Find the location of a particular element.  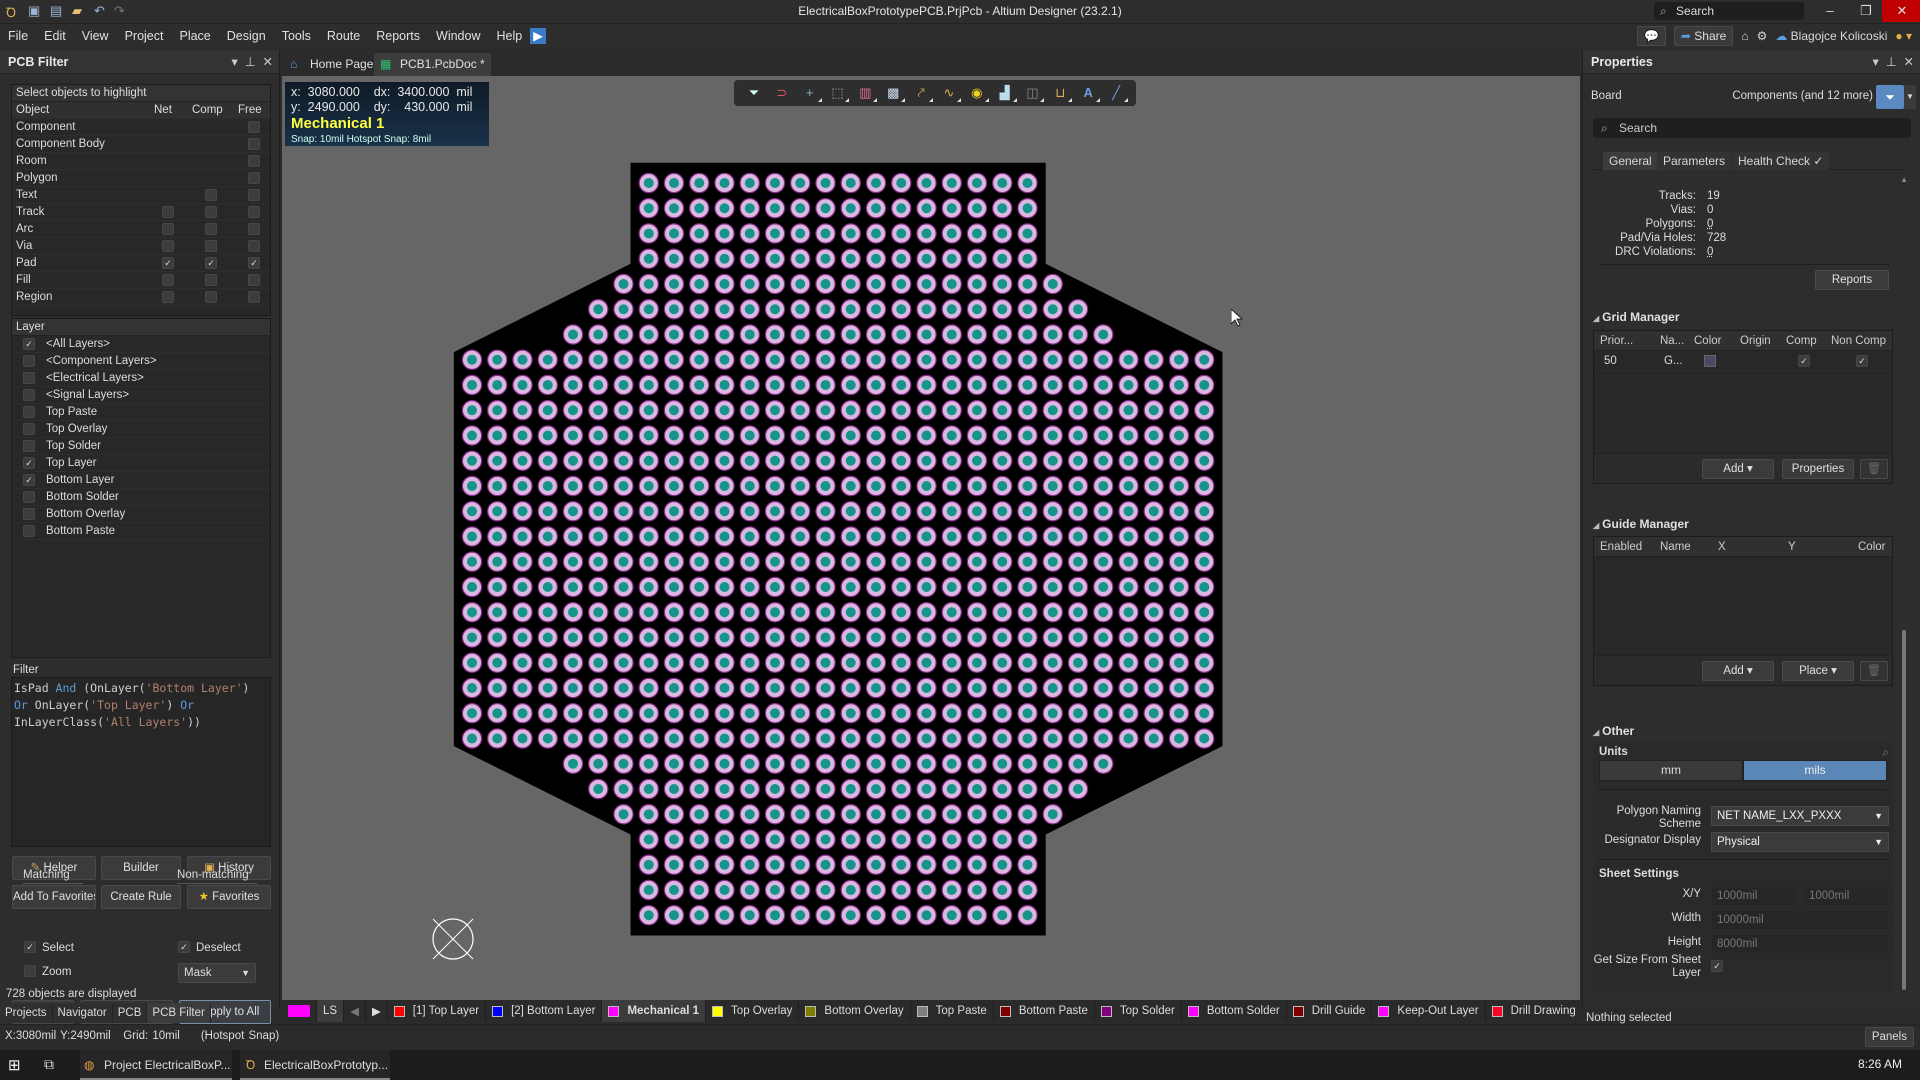

layer-tab: Top Overlay is located at coordinates (753, 1011).